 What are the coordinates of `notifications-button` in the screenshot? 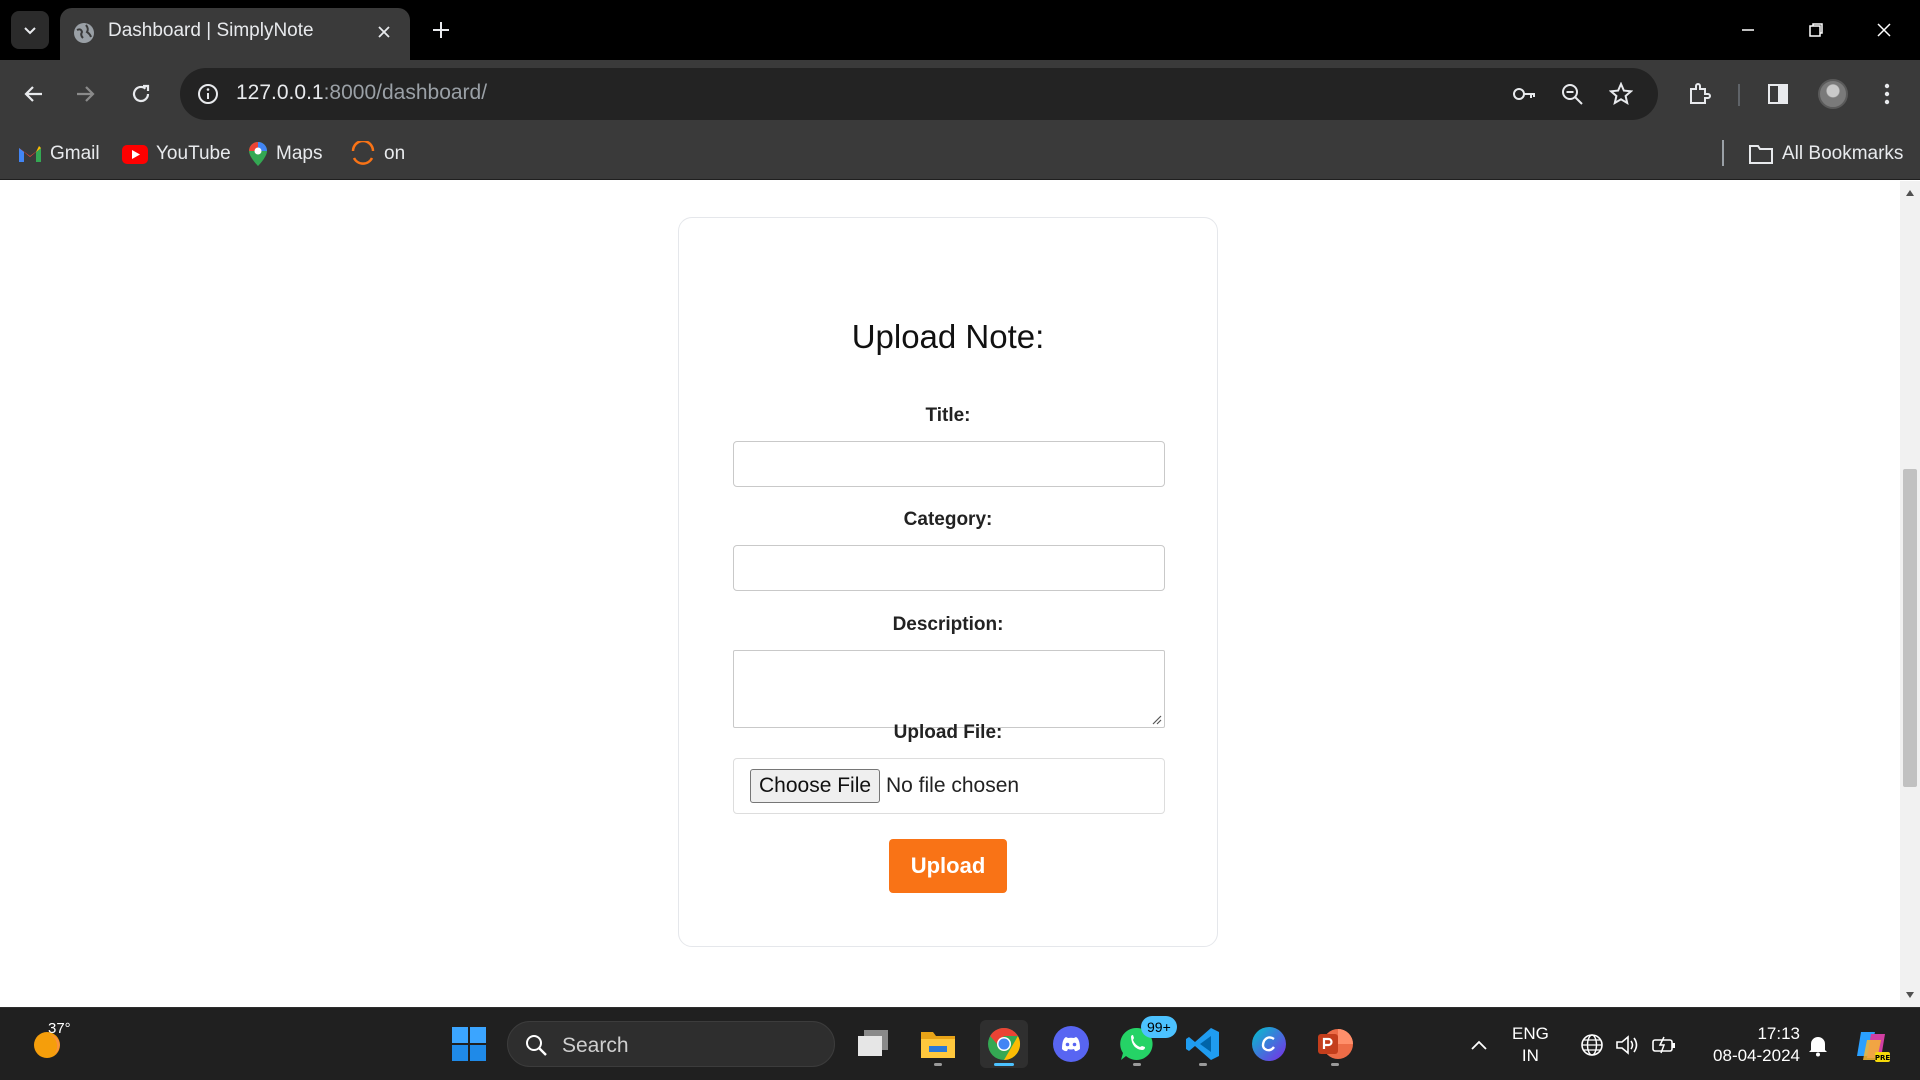 It's located at (1818, 1045).